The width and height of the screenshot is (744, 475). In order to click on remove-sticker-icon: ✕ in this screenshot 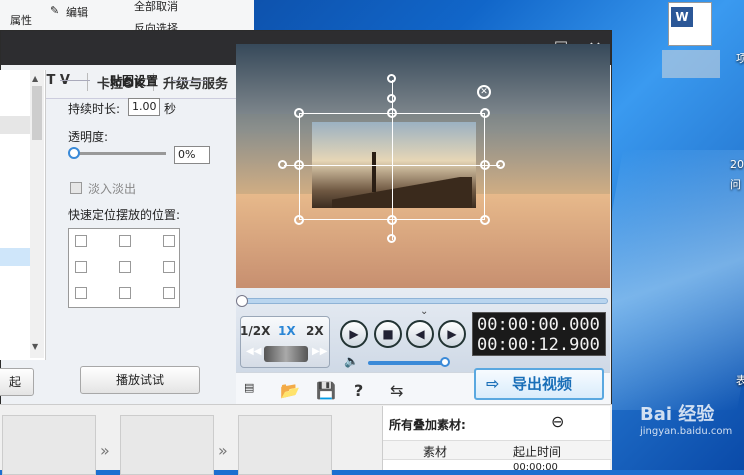, I will do `click(484, 92)`.